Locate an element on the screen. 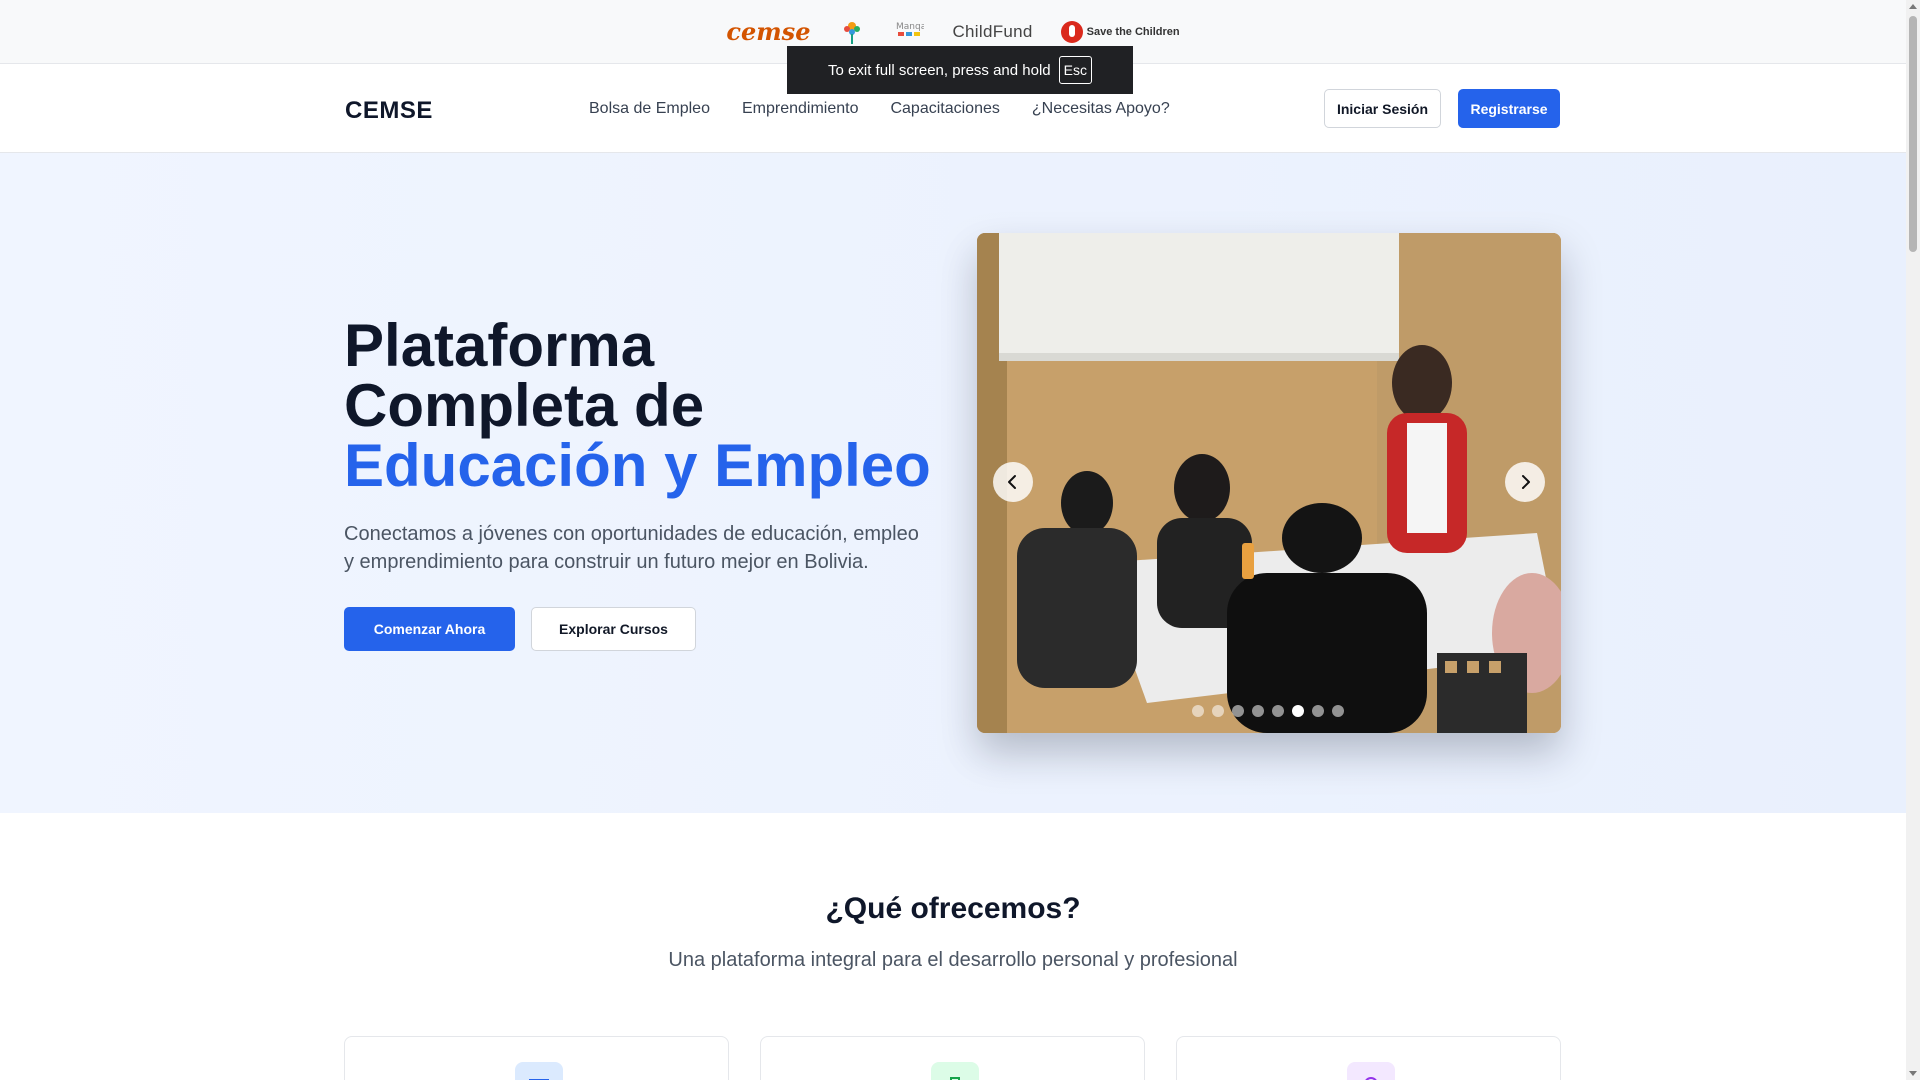  fullscreen-notice-text: To exit full screen, press and hold is located at coordinates (939, 70).